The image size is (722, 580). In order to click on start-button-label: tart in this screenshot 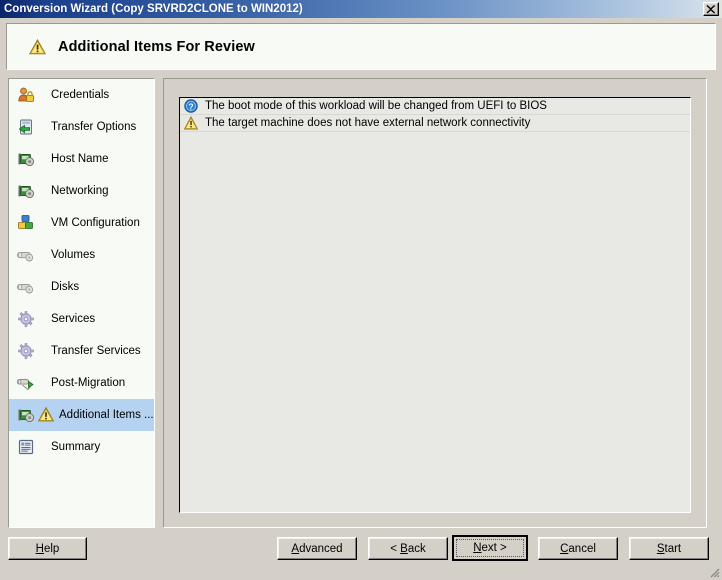, I will do `click(673, 548)`.